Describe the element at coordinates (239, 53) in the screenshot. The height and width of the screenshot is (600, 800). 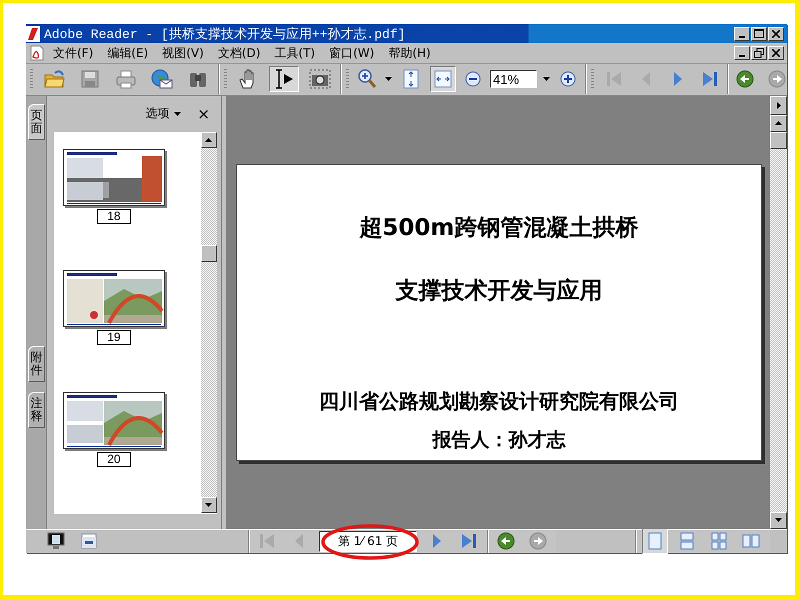
I see `menu-item: 文档(D)` at that location.